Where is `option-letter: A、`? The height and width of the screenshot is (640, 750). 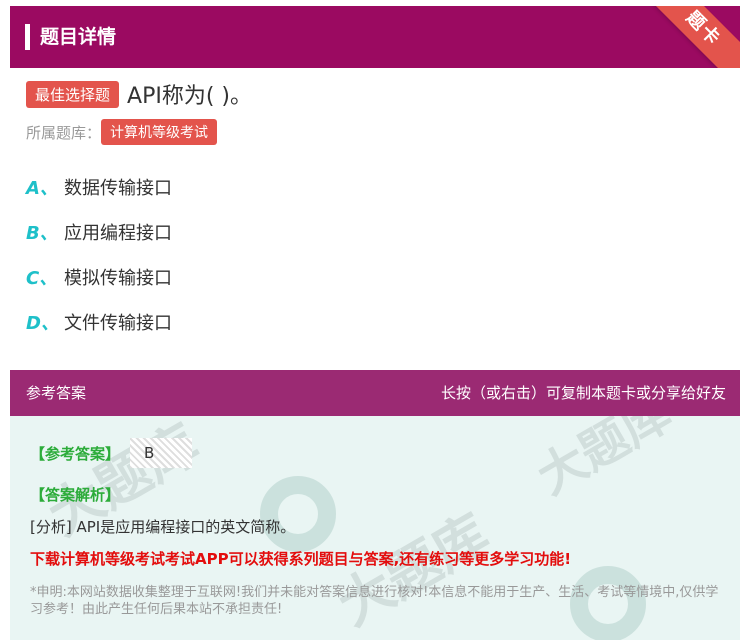
option-letter: A、 is located at coordinates (42, 188).